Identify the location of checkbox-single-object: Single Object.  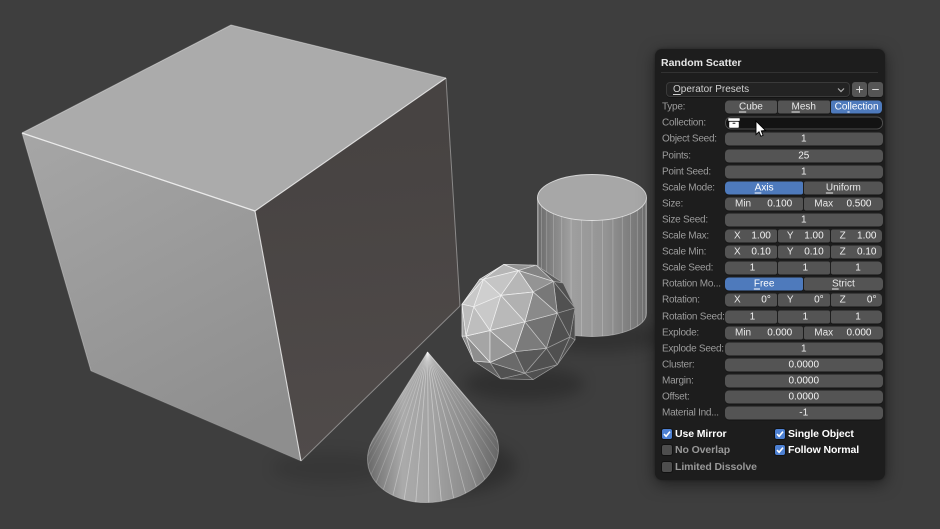
(814, 434).